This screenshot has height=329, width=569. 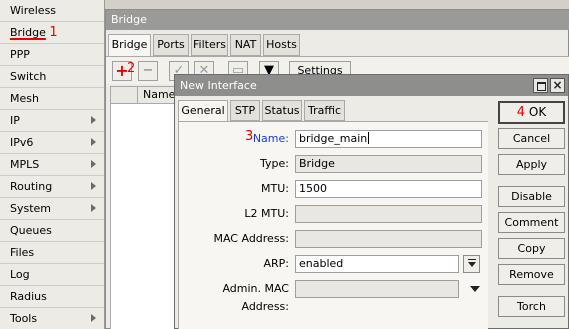 I want to click on sidebar-item-radius: Radius, so click(x=52, y=297).